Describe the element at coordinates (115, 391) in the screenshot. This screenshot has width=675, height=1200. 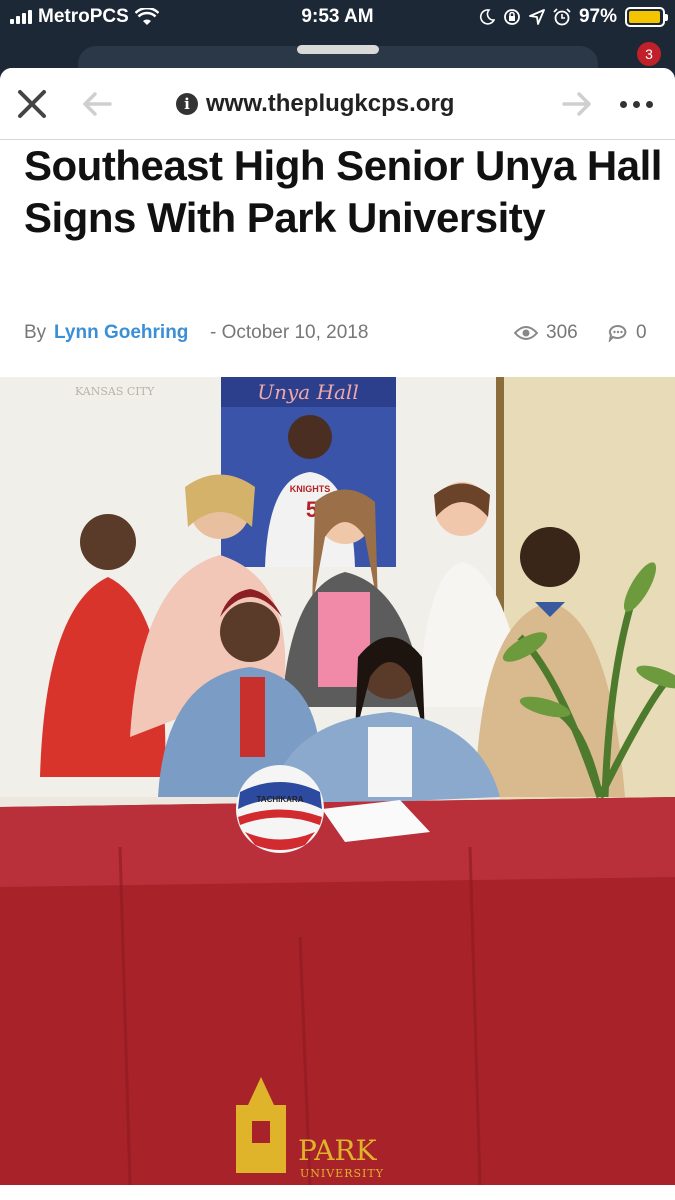
I see `wall-text: KANSAS CITY` at that location.